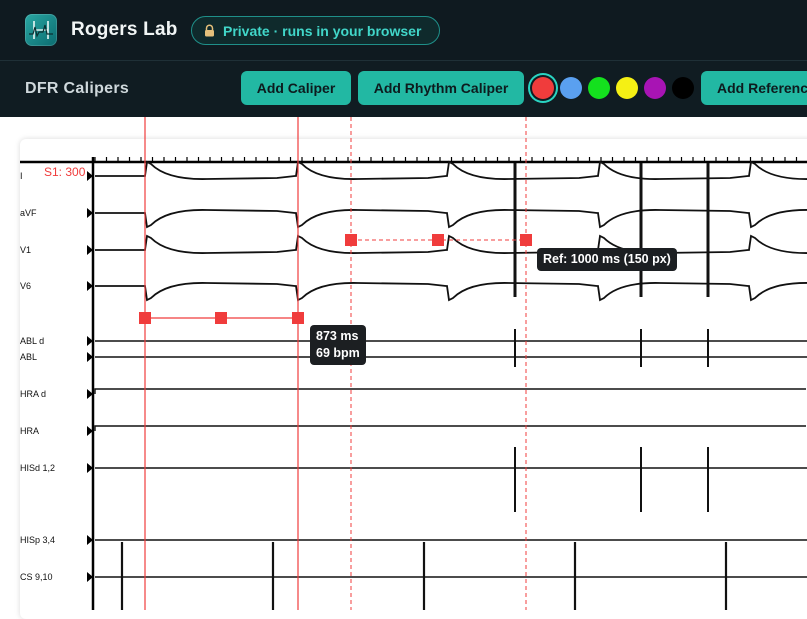 The height and width of the screenshot is (619, 807). I want to click on app-logo-icon, so click(41, 30).